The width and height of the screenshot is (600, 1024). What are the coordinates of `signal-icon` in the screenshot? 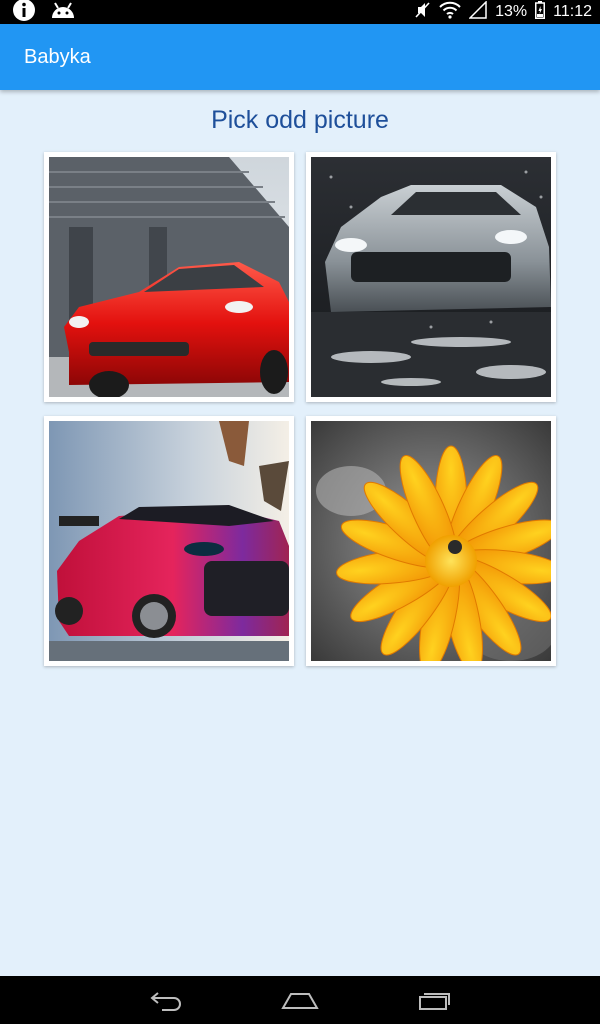 It's located at (477, 12).